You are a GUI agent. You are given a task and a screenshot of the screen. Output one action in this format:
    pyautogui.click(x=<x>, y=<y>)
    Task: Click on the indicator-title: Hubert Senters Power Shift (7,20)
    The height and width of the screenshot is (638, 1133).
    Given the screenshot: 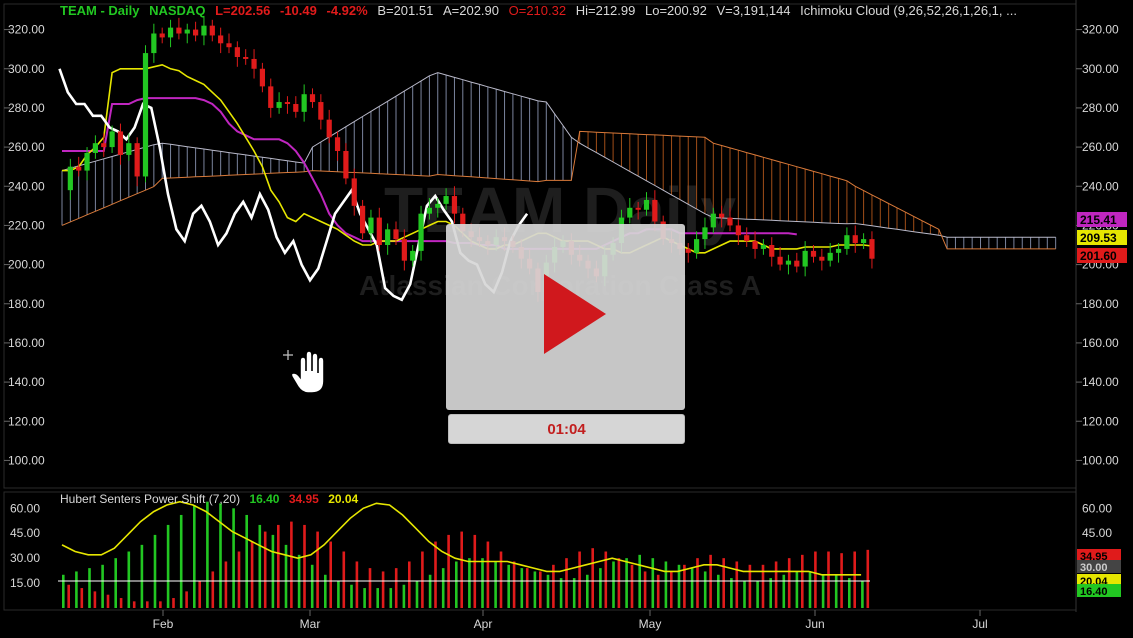 What is the action you would take?
    pyautogui.click(x=150, y=499)
    